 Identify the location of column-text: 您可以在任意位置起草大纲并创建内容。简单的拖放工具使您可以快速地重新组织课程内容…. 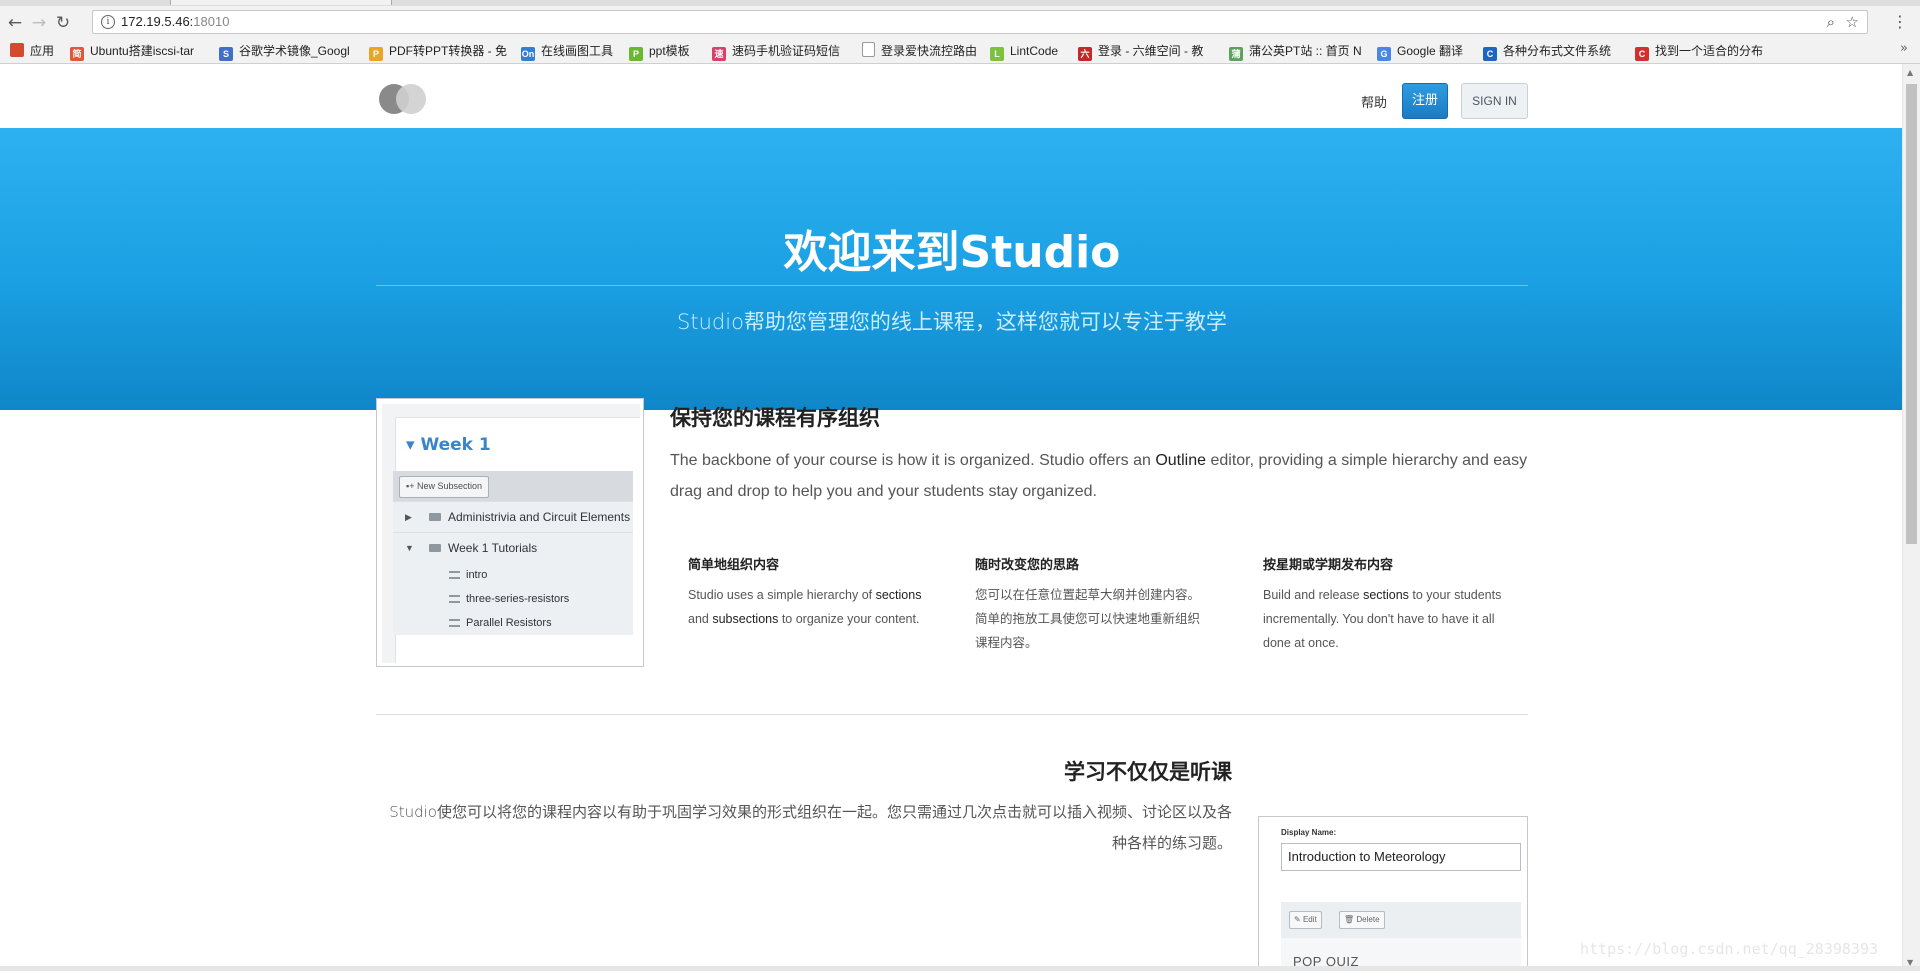
(1088, 619).